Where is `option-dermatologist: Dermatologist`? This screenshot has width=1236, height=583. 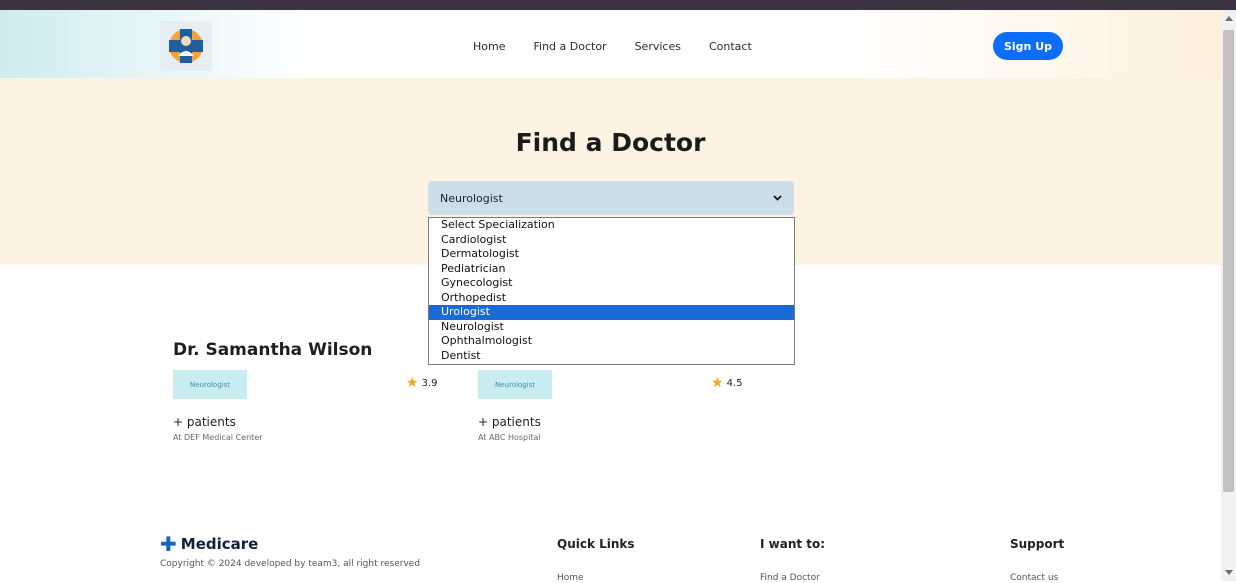 option-dermatologist: Dermatologist is located at coordinates (611, 254).